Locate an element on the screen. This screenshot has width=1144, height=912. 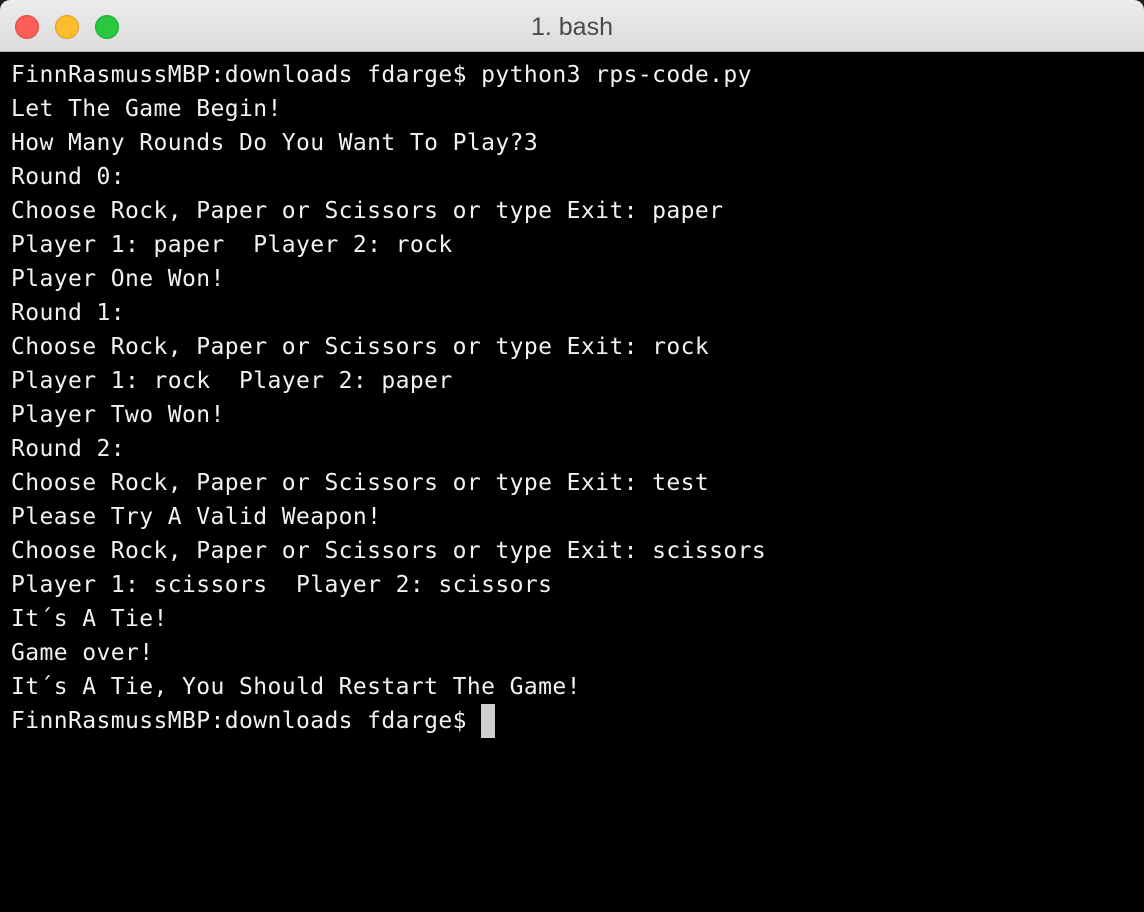
window-title: 1. bash is located at coordinates (571, 27).